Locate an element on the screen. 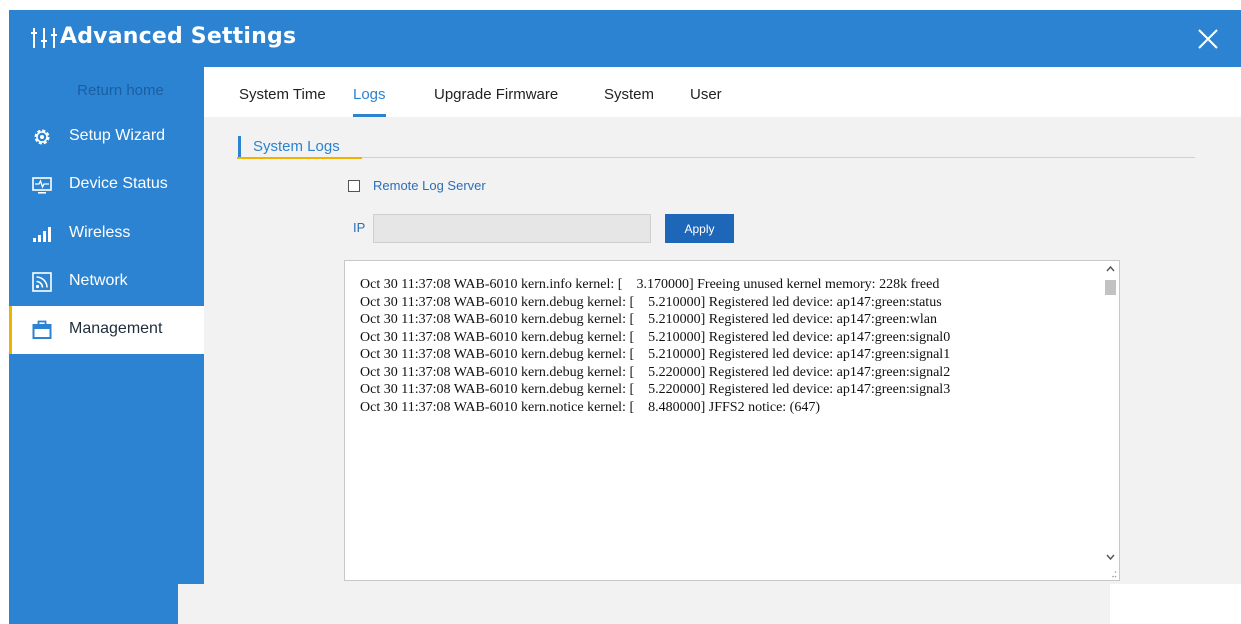  monitor-pulse-icon is located at coordinates (42, 185).